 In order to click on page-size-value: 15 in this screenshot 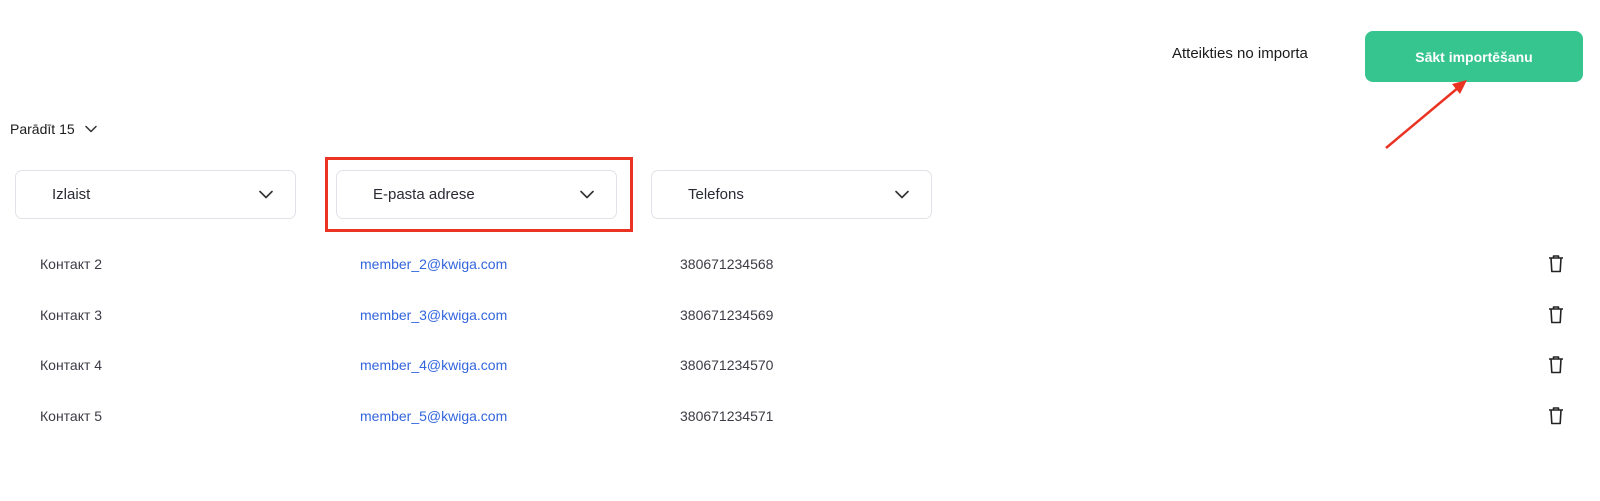, I will do `click(67, 129)`.